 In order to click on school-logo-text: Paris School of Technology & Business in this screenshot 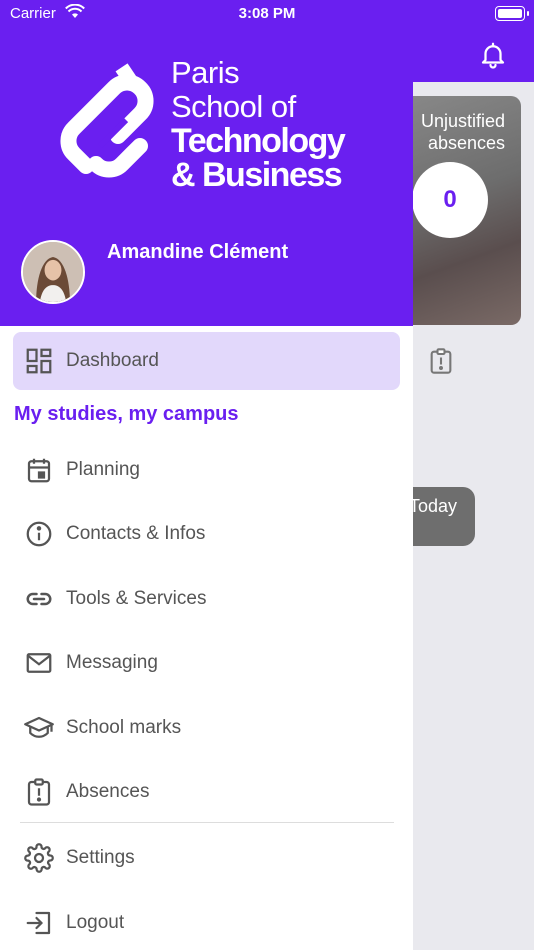, I will do `click(258, 124)`.